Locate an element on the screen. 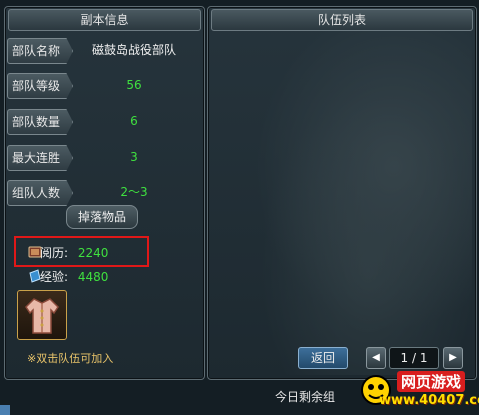 This screenshot has height=415, width=479. info-label: 部队等级 is located at coordinates (40, 86).